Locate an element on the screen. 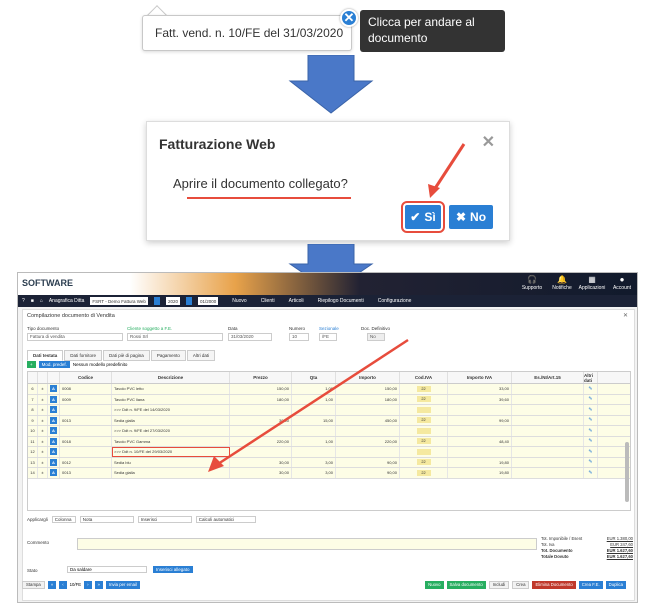  no-button: ✖ No is located at coordinates (471, 217).